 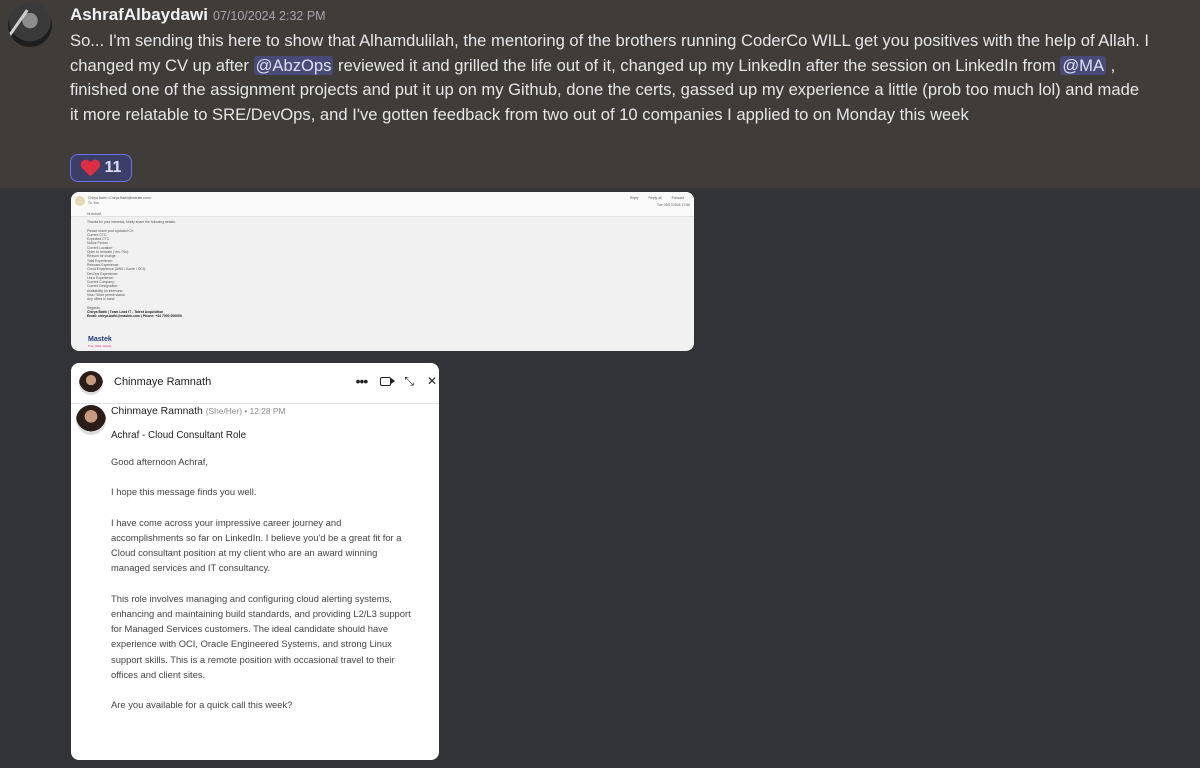 I want to click on sender-avatar-icon, so click(x=80, y=201).